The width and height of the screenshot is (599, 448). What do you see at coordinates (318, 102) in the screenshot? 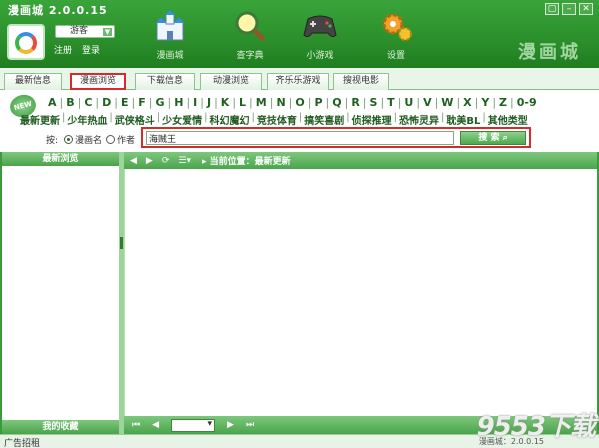
I see `letter-link: P` at bounding box center [318, 102].